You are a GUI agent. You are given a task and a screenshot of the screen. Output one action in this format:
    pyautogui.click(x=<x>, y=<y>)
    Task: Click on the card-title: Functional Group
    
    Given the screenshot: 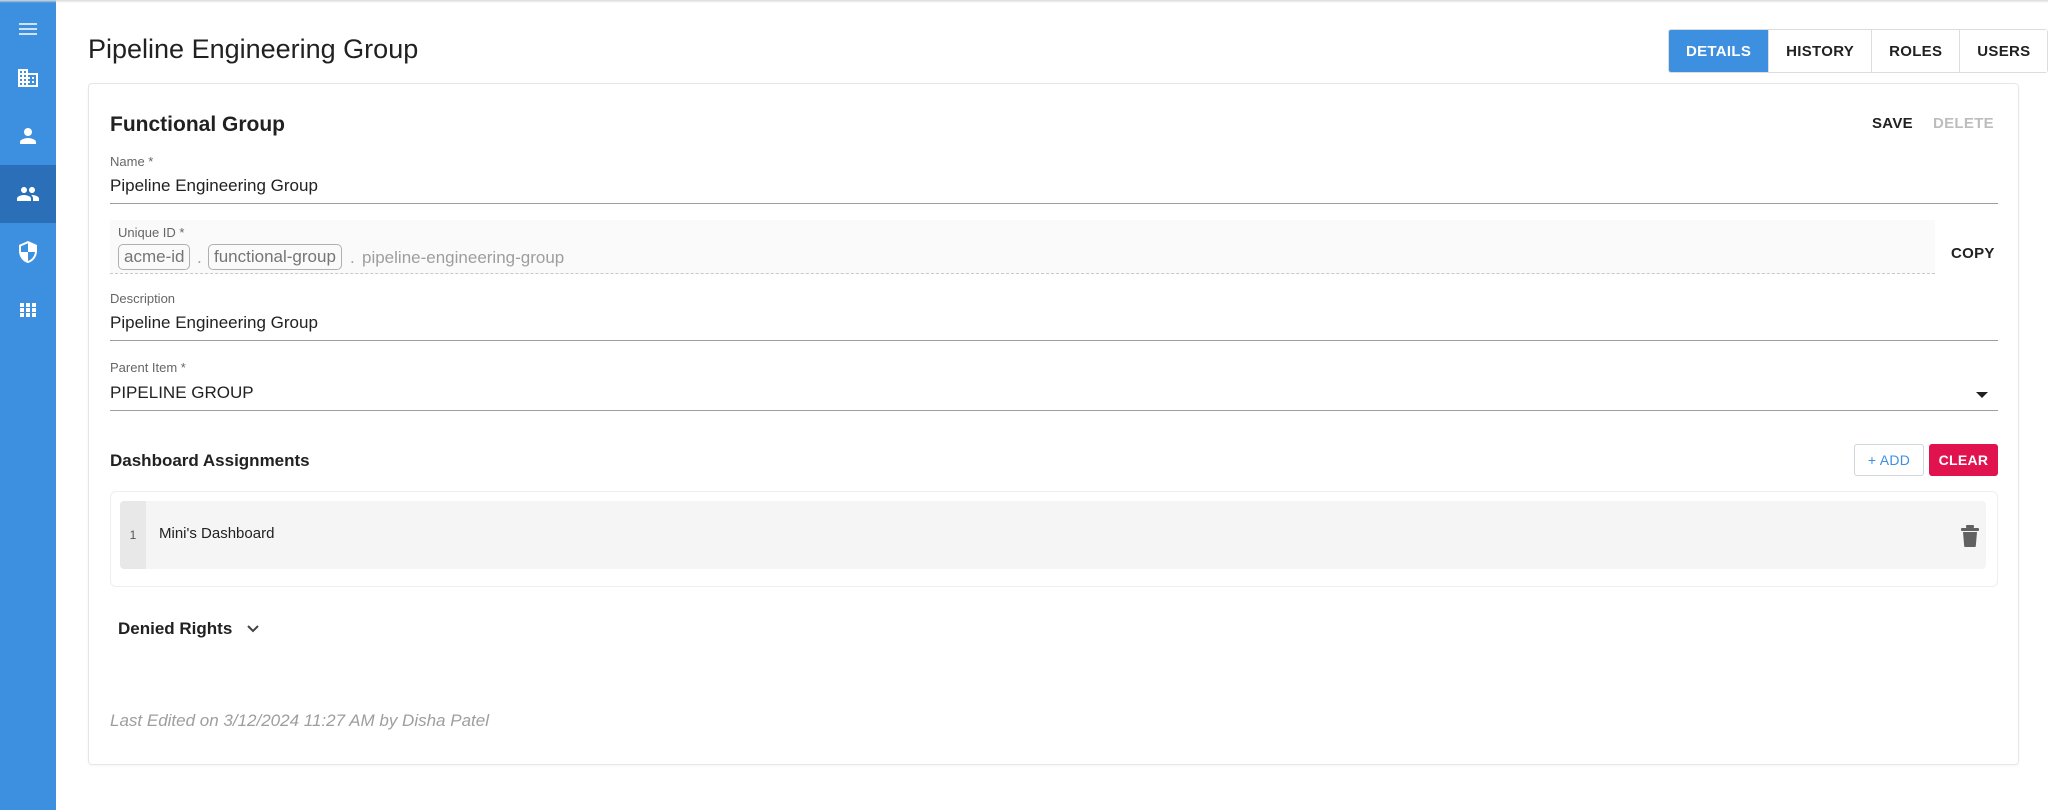 What is the action you would take?
    pyautogui.click(x=197, y=124)
    